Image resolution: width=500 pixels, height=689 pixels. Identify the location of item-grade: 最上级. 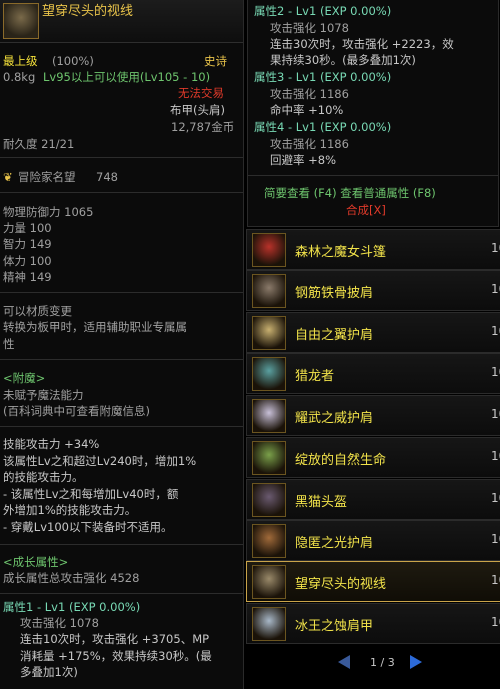
(20, 61).